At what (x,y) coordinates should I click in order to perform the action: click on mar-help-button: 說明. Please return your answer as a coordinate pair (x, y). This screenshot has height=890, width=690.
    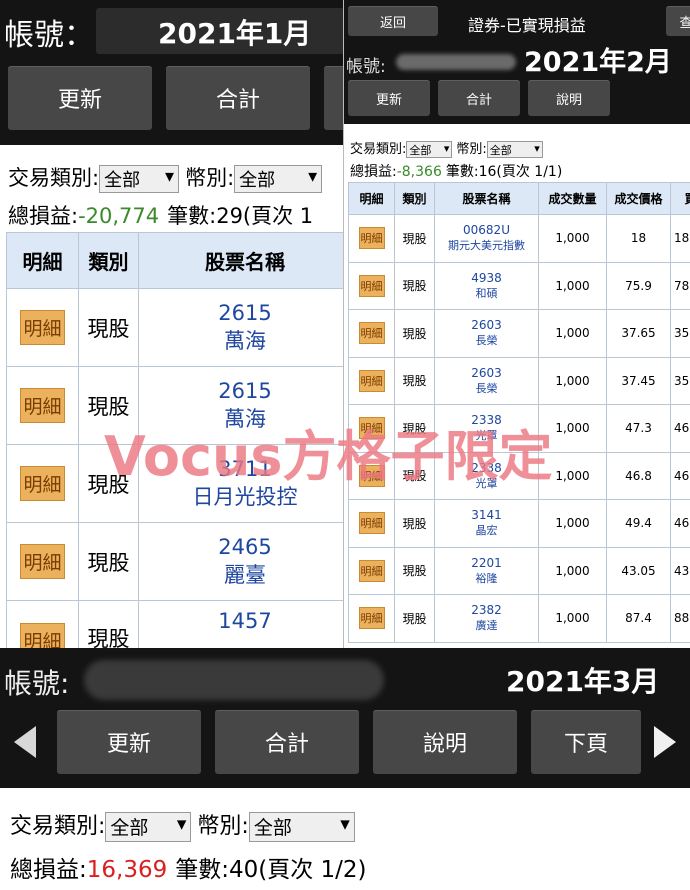
    Looking at the image, I should click on (445, 742).